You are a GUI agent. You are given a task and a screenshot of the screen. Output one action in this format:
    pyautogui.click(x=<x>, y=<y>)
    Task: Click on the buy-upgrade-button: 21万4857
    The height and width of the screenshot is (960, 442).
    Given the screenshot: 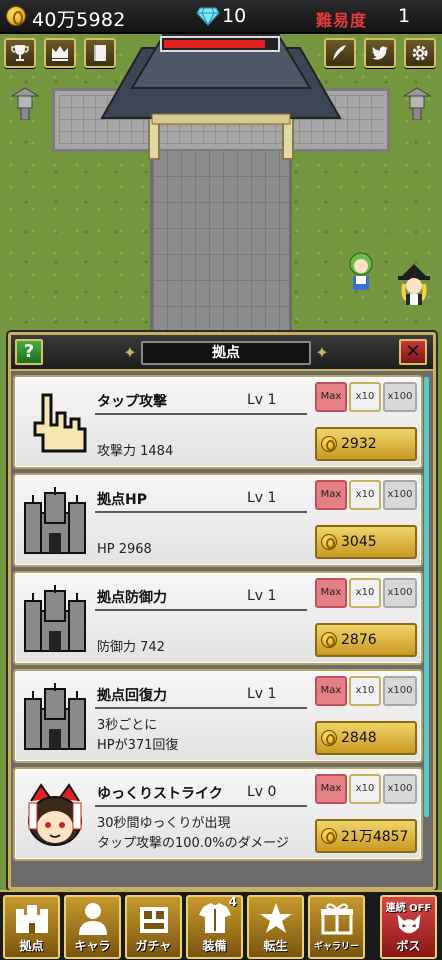 What is the action you would take?
    pyautogui.click(x=366, y=836)
    